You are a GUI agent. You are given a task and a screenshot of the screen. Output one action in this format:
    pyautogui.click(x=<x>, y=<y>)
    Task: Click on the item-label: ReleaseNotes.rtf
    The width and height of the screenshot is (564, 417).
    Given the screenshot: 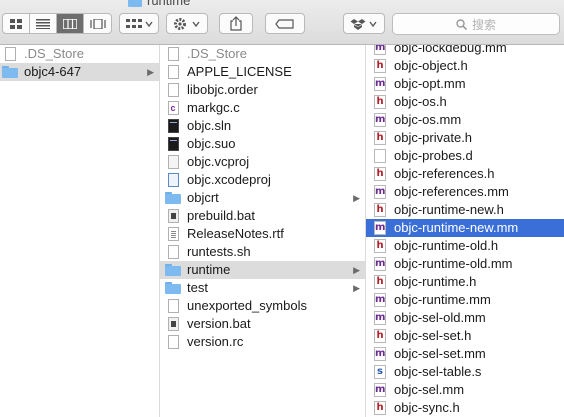 What is the action you would take?
    pyautogui.click(x=235, y=233)
    